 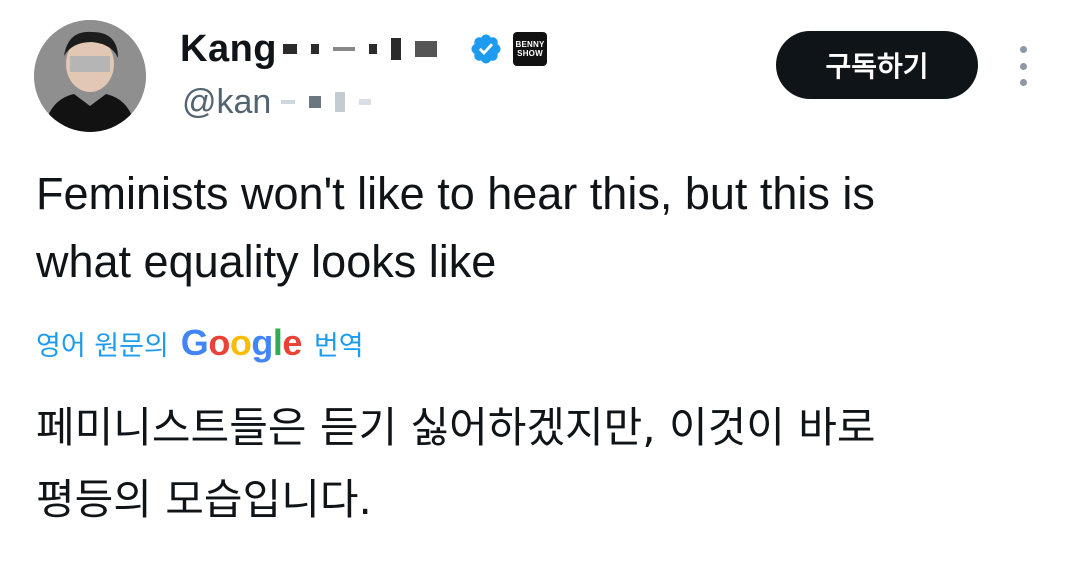 I want to click on name-row: Kang BENNY SHOW, so click(x=363, y=49).